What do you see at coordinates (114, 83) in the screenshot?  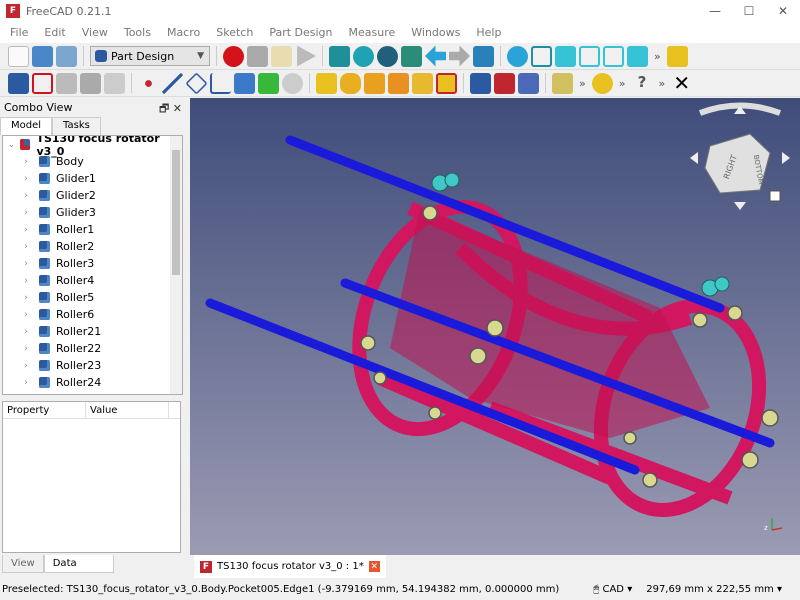 I see `clone-icon` at bounding box center [114, 83].